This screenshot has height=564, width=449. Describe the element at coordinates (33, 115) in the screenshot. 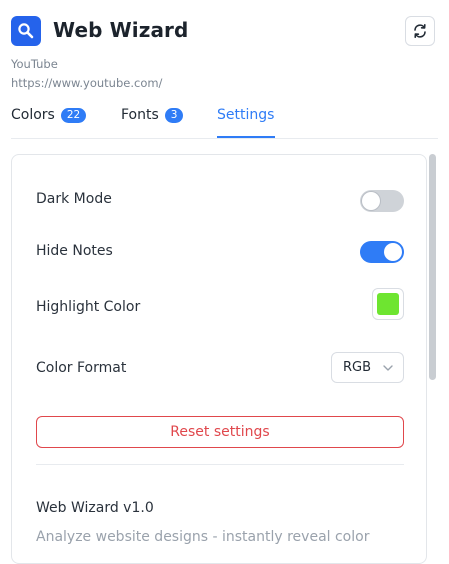

I see `tab-label: Colors` at that location.